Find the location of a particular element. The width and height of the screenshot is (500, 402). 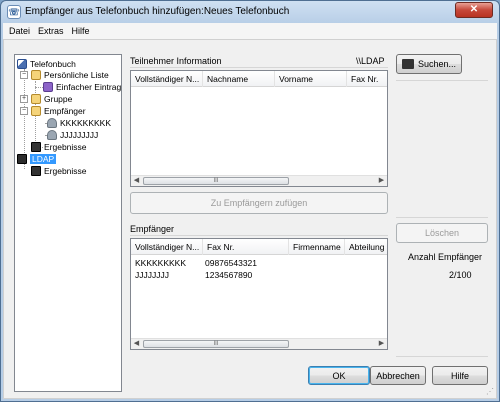

add-to-recipients-button: Zu Empfängern zufügen is located at coordinates (259, 203).